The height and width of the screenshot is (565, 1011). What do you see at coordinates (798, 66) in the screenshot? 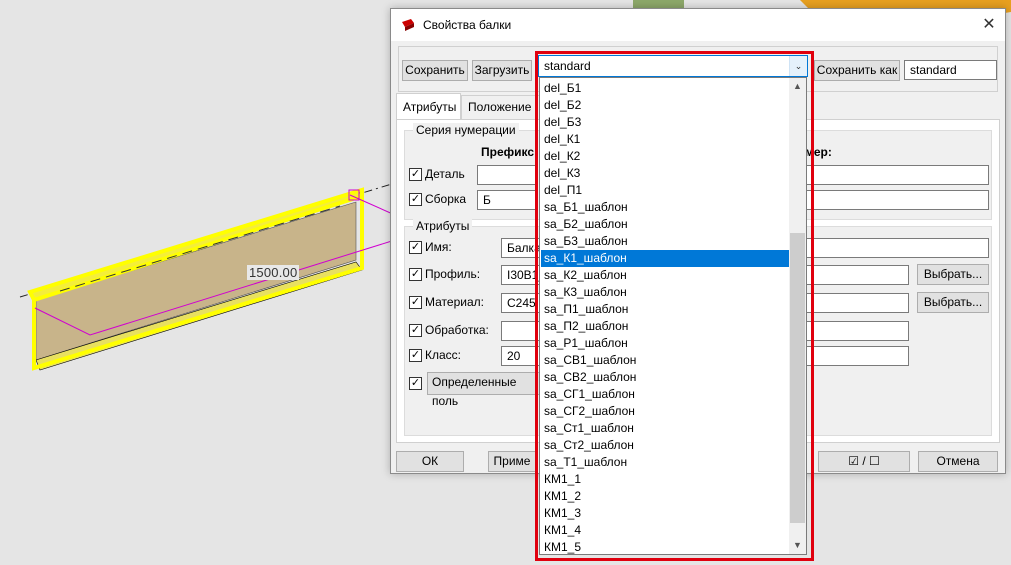
I see `chevron-down-icon: ⌄` at bounding box center [798, 66].